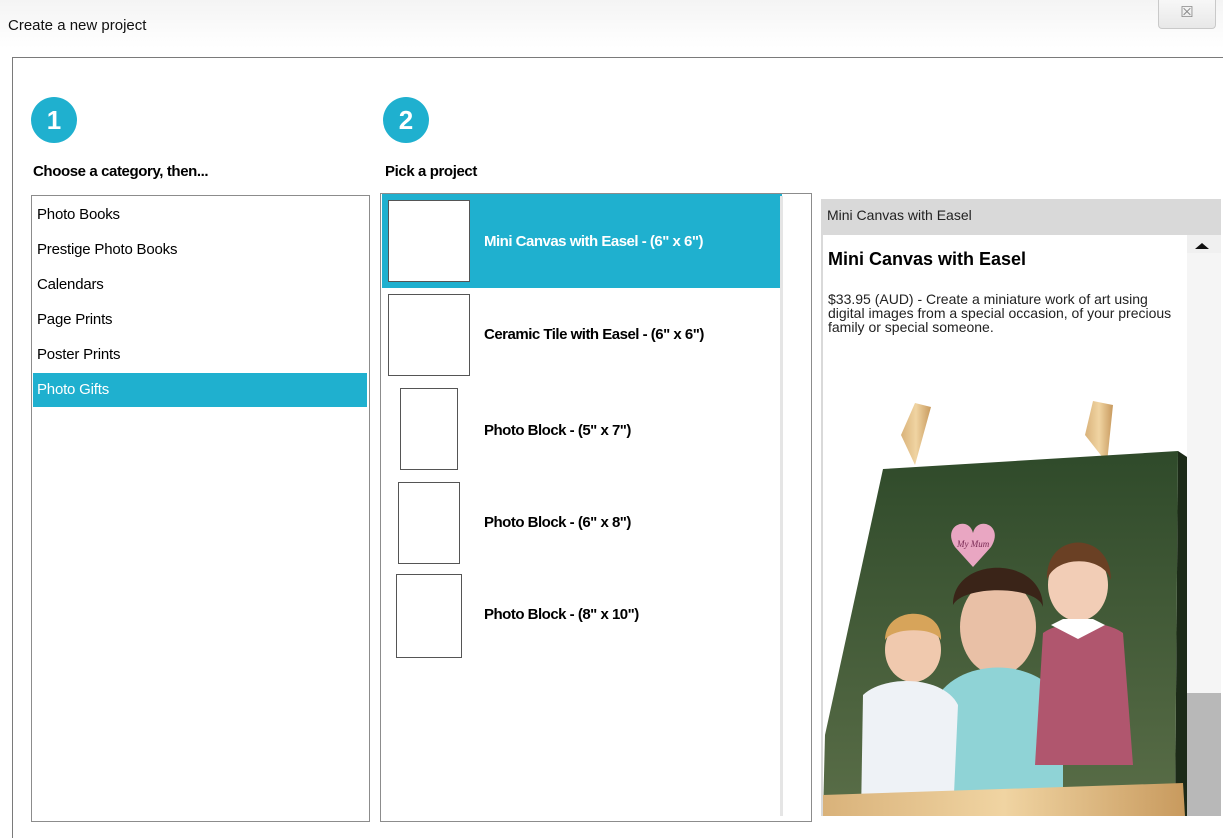 The width and height of the screenshot is (1223, 838). What do you see at coordinates (54, 120) in the screenshot?
I see `step-1-badge: 1` at bounding box center [54, 120].